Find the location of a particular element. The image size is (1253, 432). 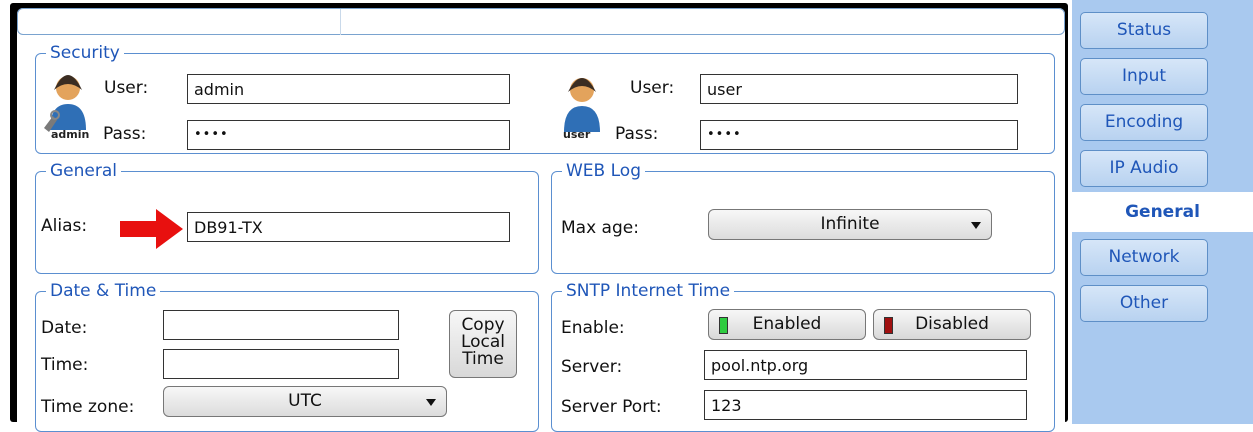

copy-label-line3: Time is located at coordinates (483, 359).